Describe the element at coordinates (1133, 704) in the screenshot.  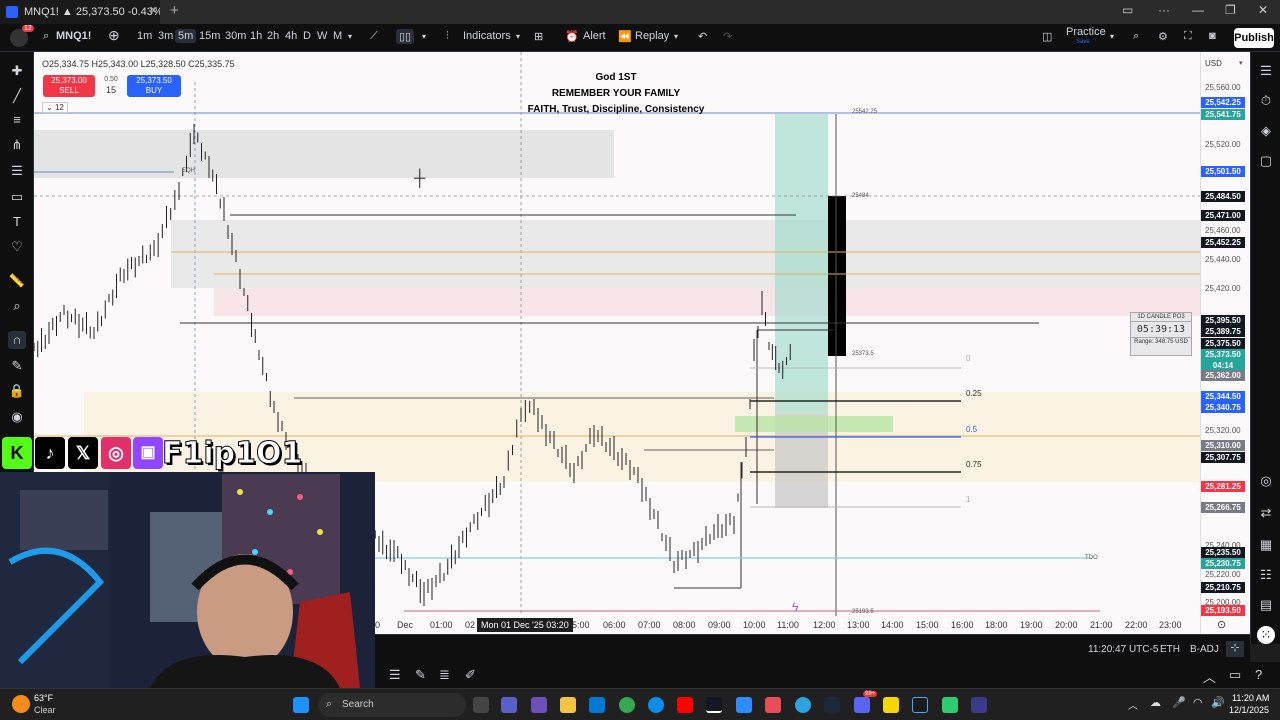
I see `tray-chevron-icon: ︿` at that location.